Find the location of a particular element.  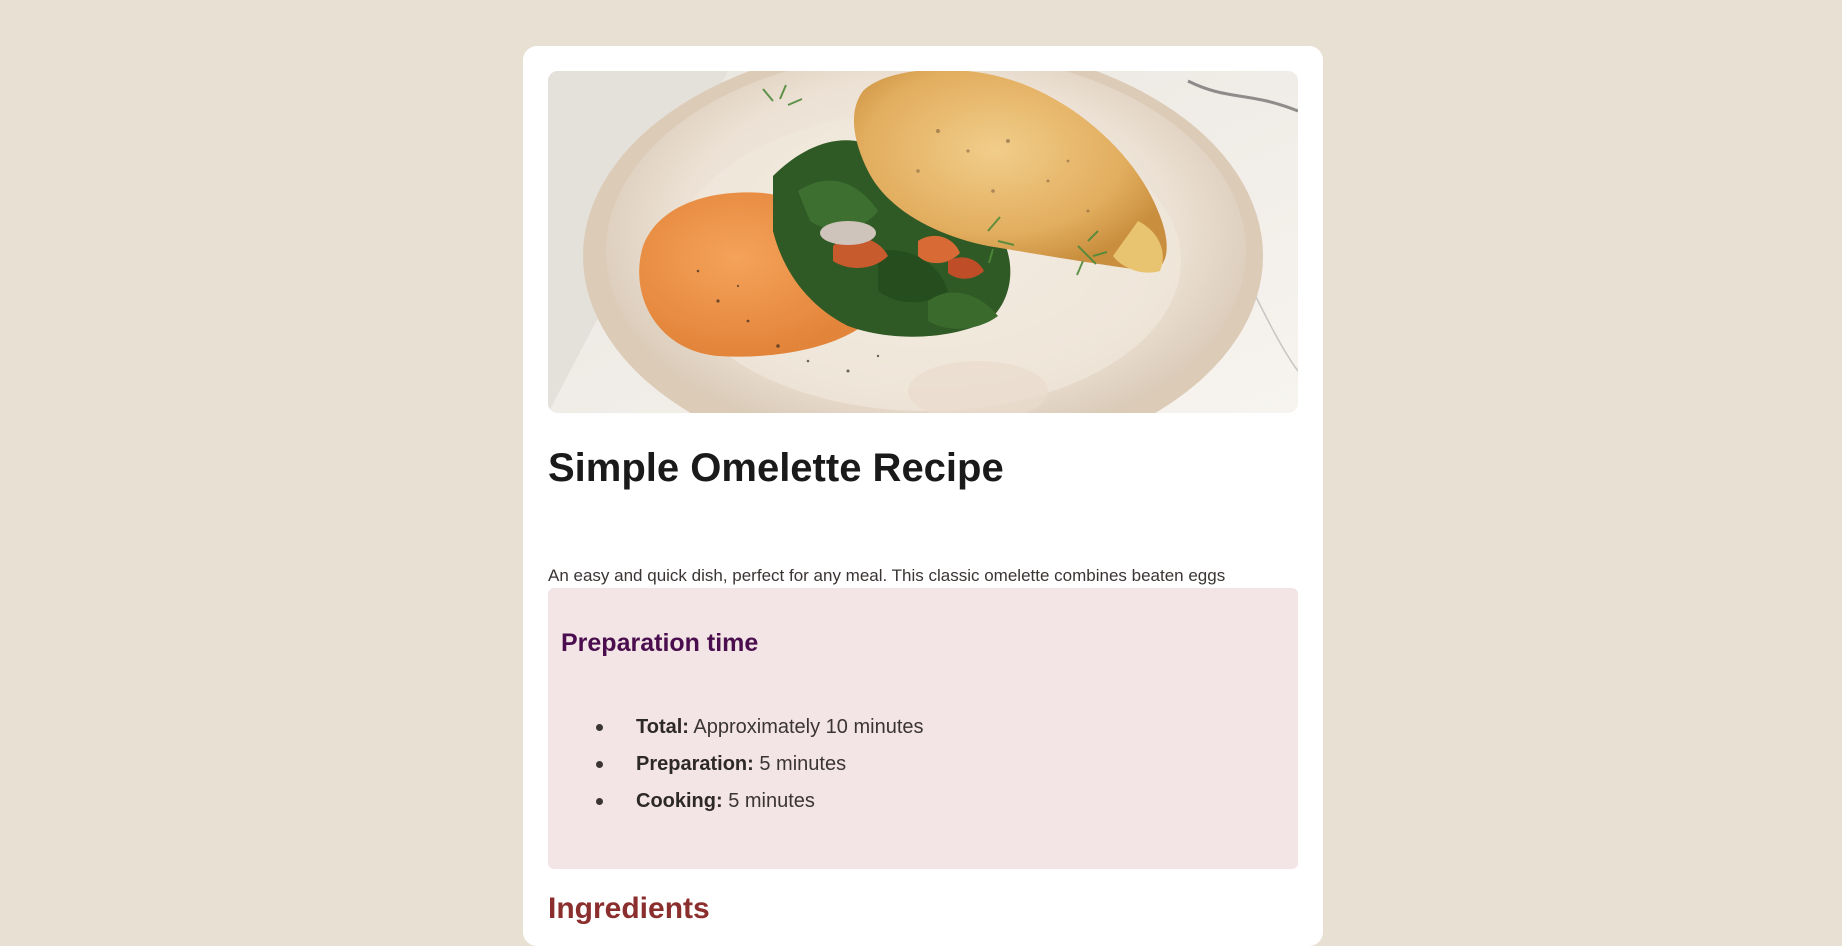

prep-item-text: Cooking: 5 minutes is located at coordinates (725, 801).